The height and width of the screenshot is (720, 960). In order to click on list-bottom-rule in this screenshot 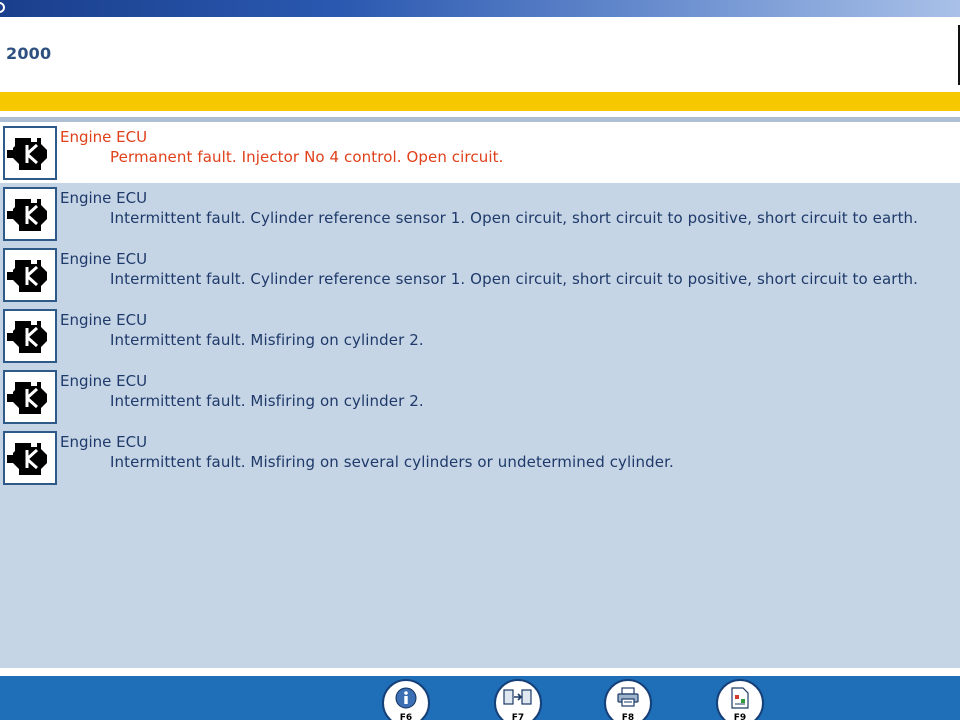, I will do `click(480, 672)`.